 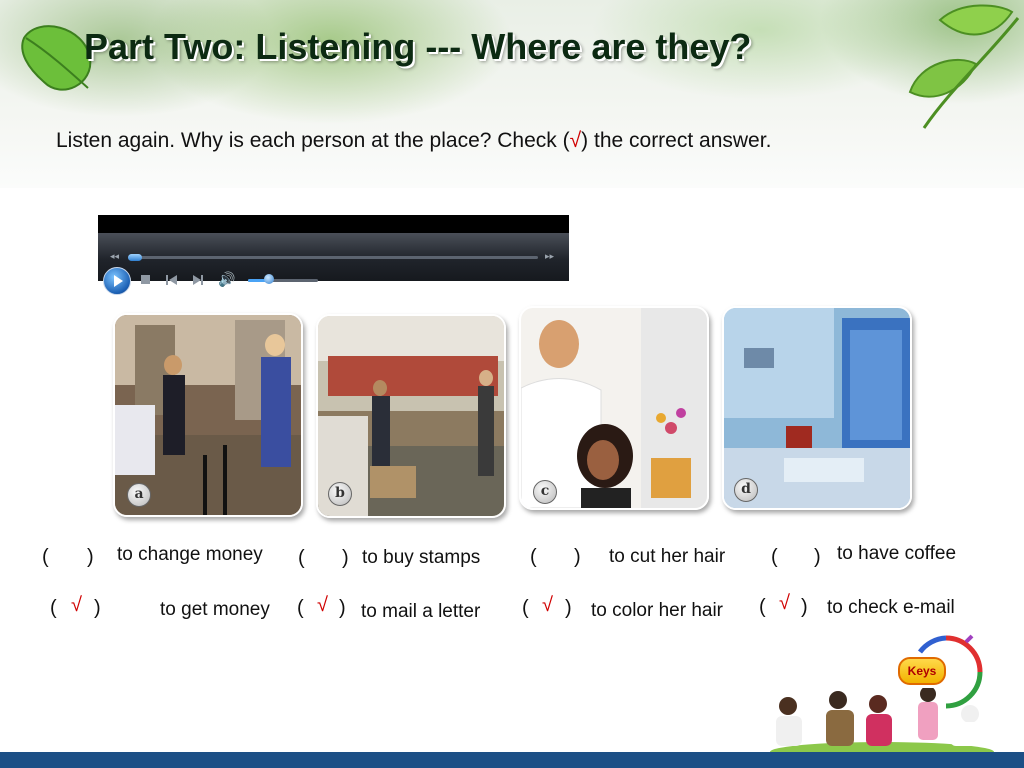 What do you see at coordinates (97, 608) in the screenshot?
I see `answer-a2-close-paren: )` at bounding box center [97, 608].